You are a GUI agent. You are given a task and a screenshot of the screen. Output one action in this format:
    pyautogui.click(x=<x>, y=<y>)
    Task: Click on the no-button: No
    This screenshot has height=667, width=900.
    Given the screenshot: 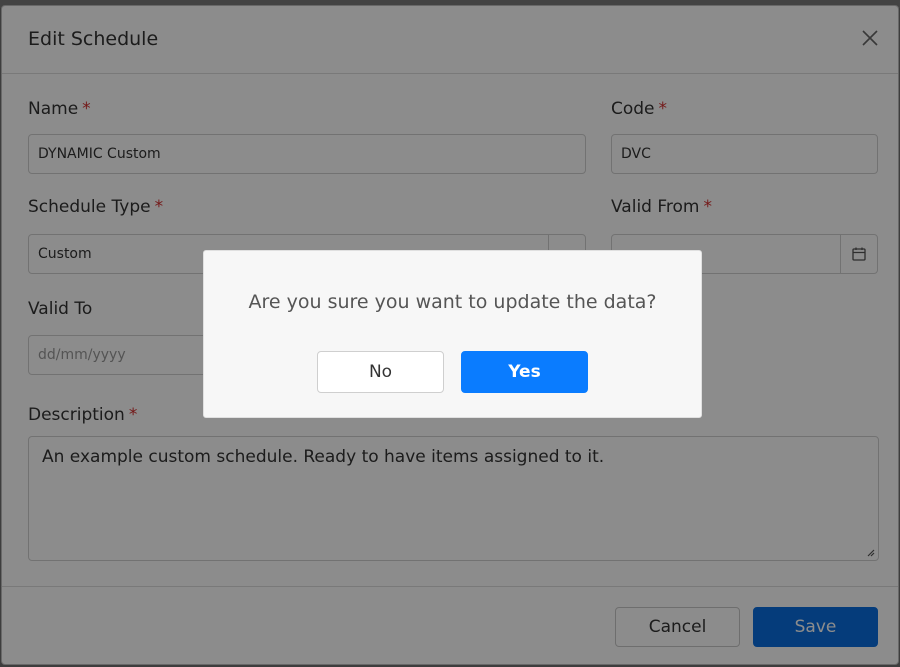 What is the action you would take?
    pyautogui.click(x=380, y=372)
    